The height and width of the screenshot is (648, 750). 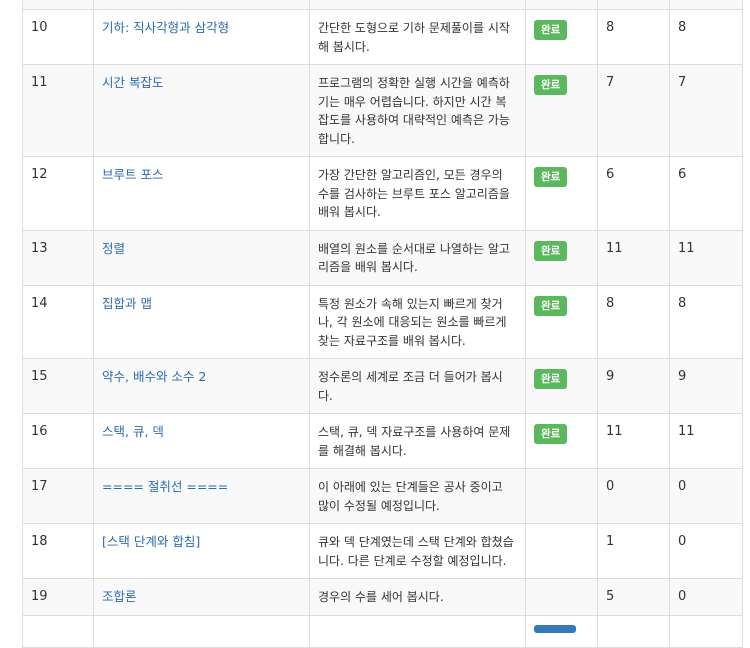 What do you see at coordinates (417, 37) in the screenshot?
I see `step-description: 간단한 도형으로 기하 문제풀이를 시작해 봅시다.` at bounding box center [417, 37].